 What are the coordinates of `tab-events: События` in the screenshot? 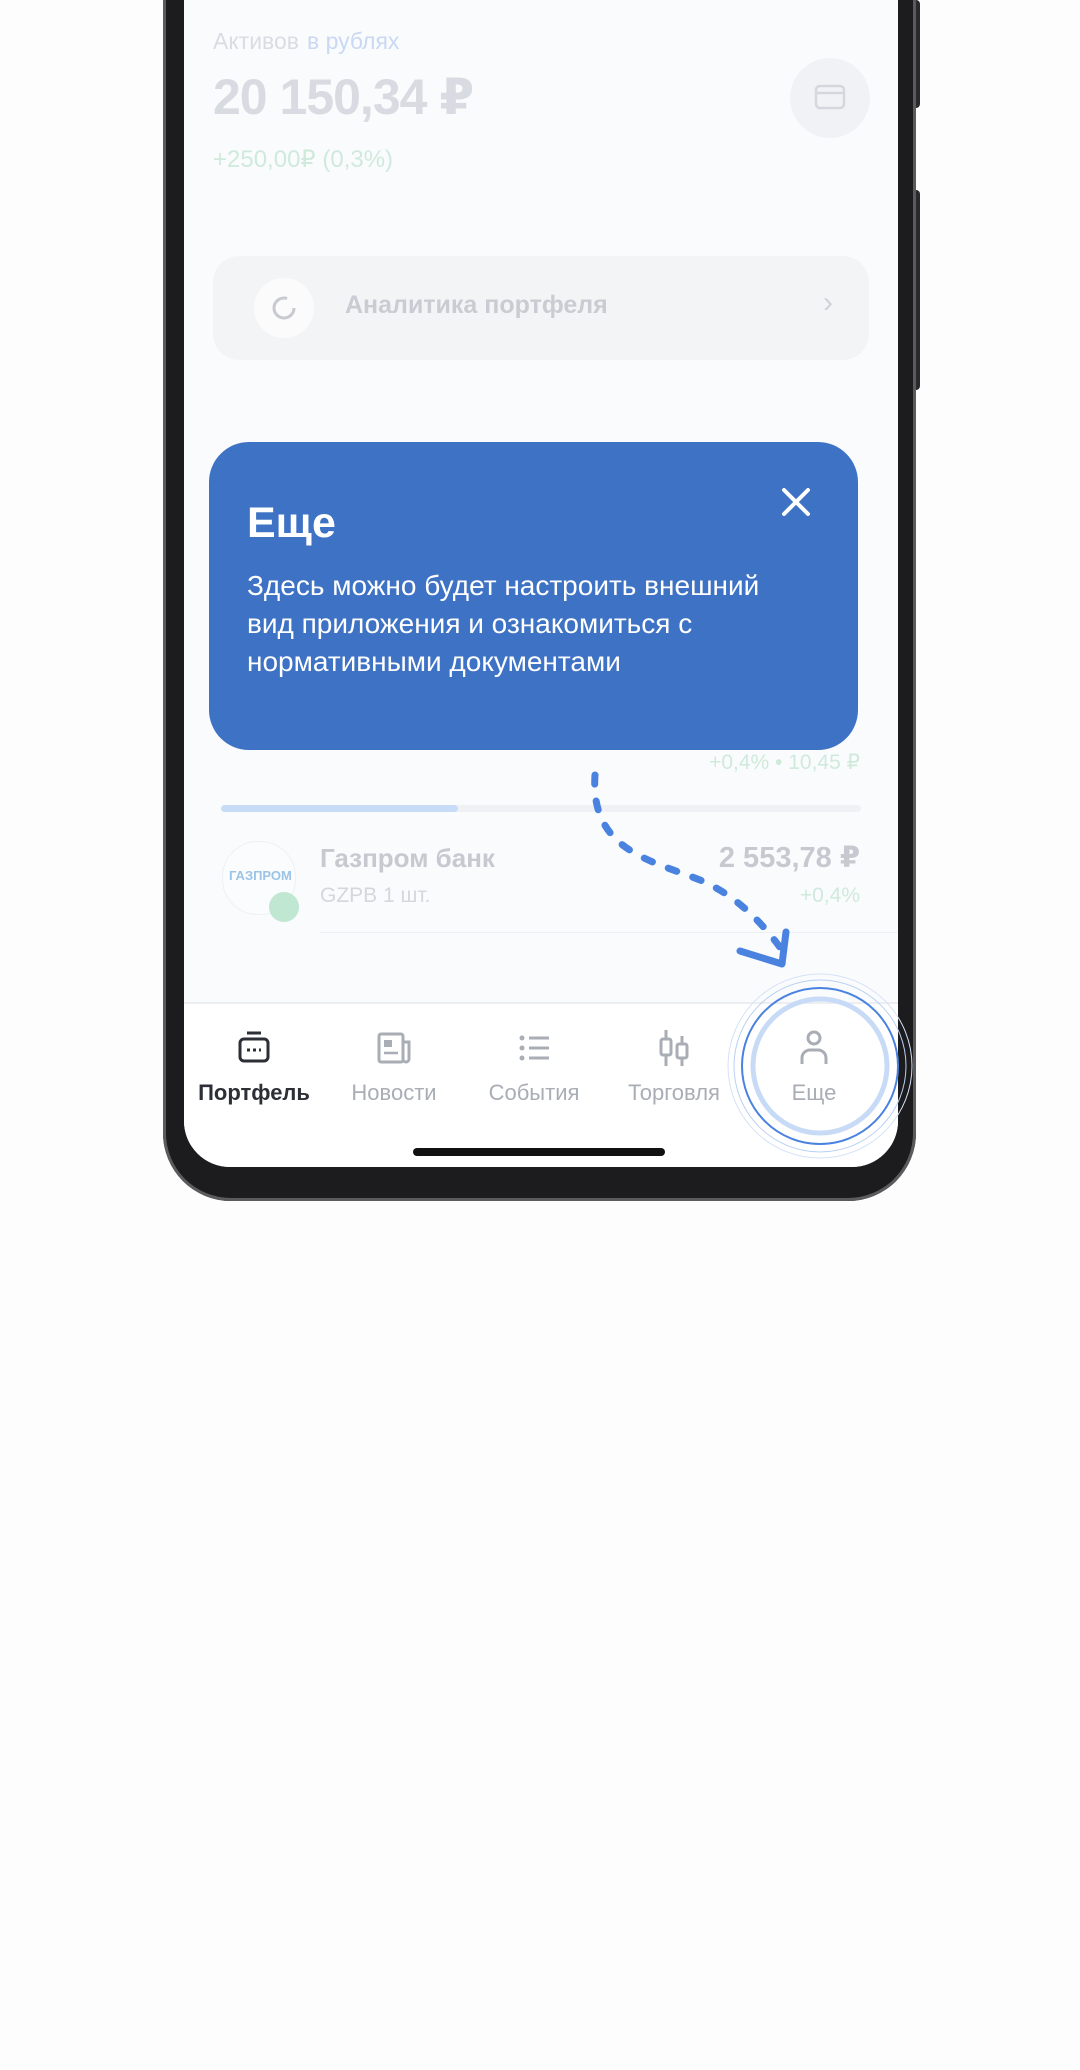 It's located at (534, 1067).